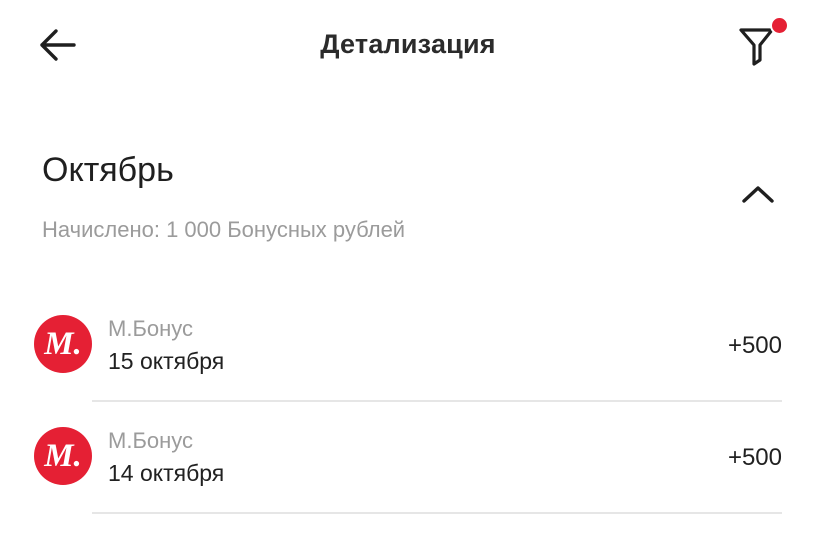 This screenshot has width=816, height=545. I want to click on chevron-up-icon, so click(758, 194).